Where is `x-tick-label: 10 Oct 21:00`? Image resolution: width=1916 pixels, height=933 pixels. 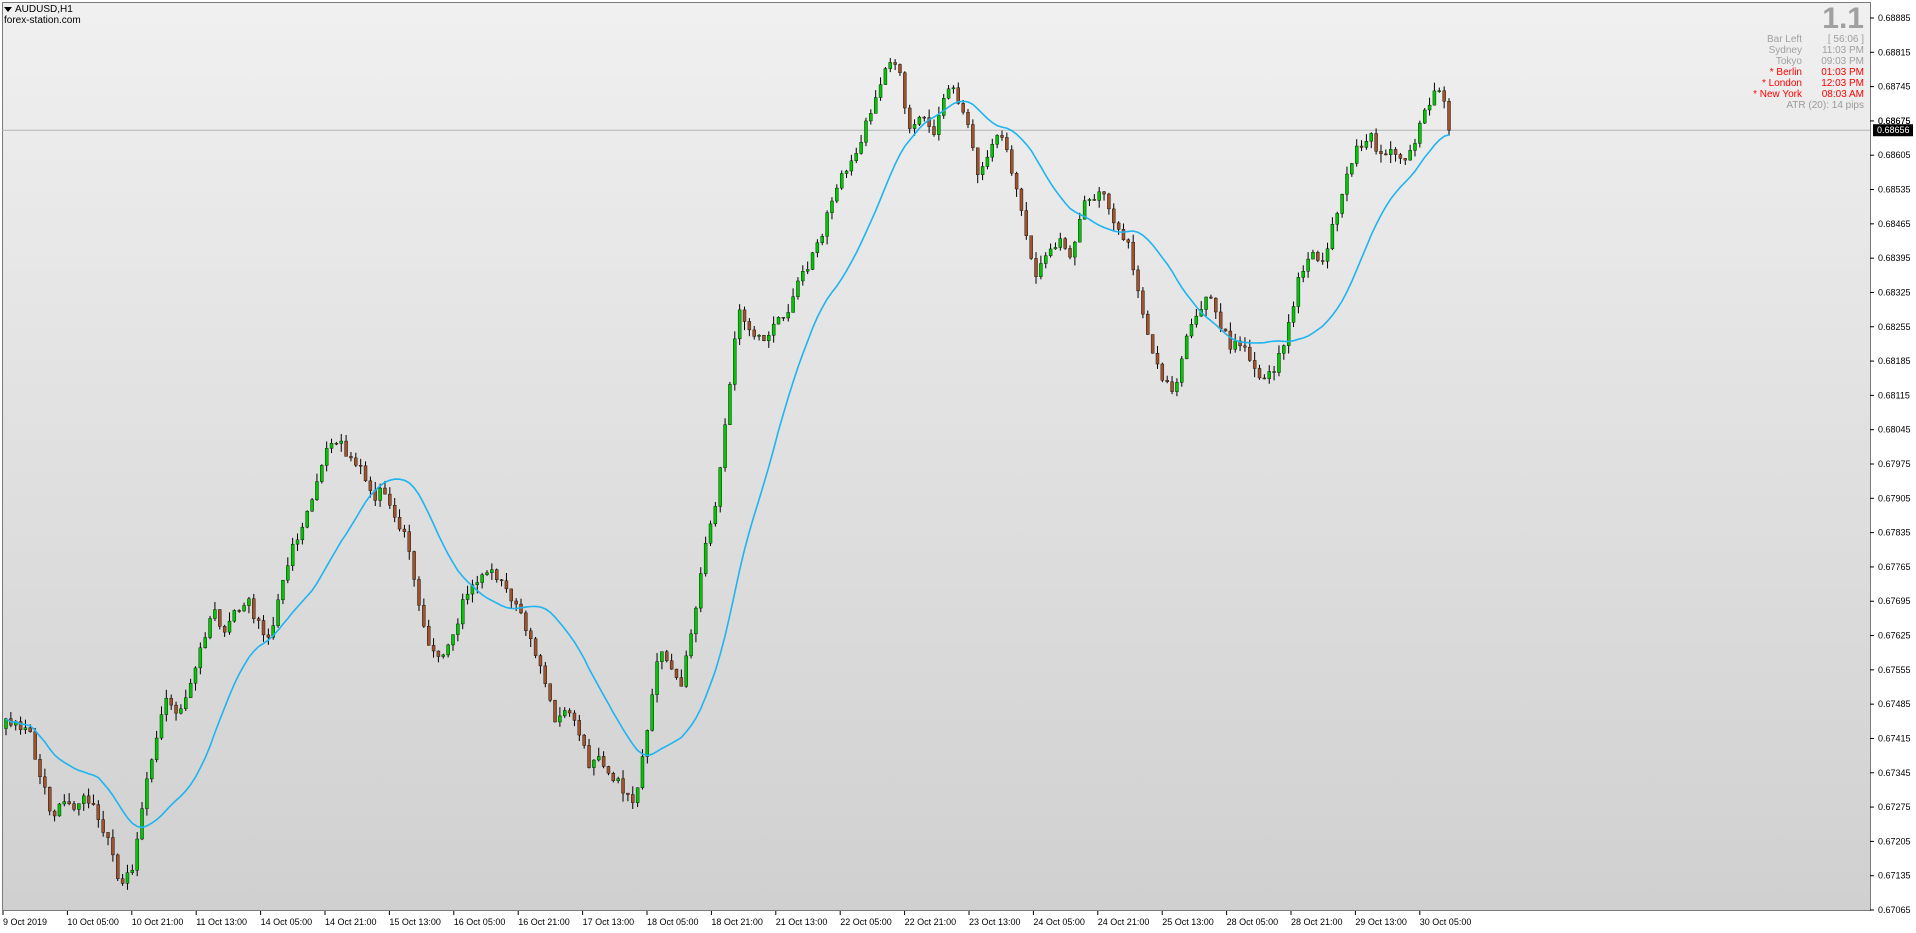
x-tick-label: 10 Oct 21:00 is located at coordinates (158, 922).